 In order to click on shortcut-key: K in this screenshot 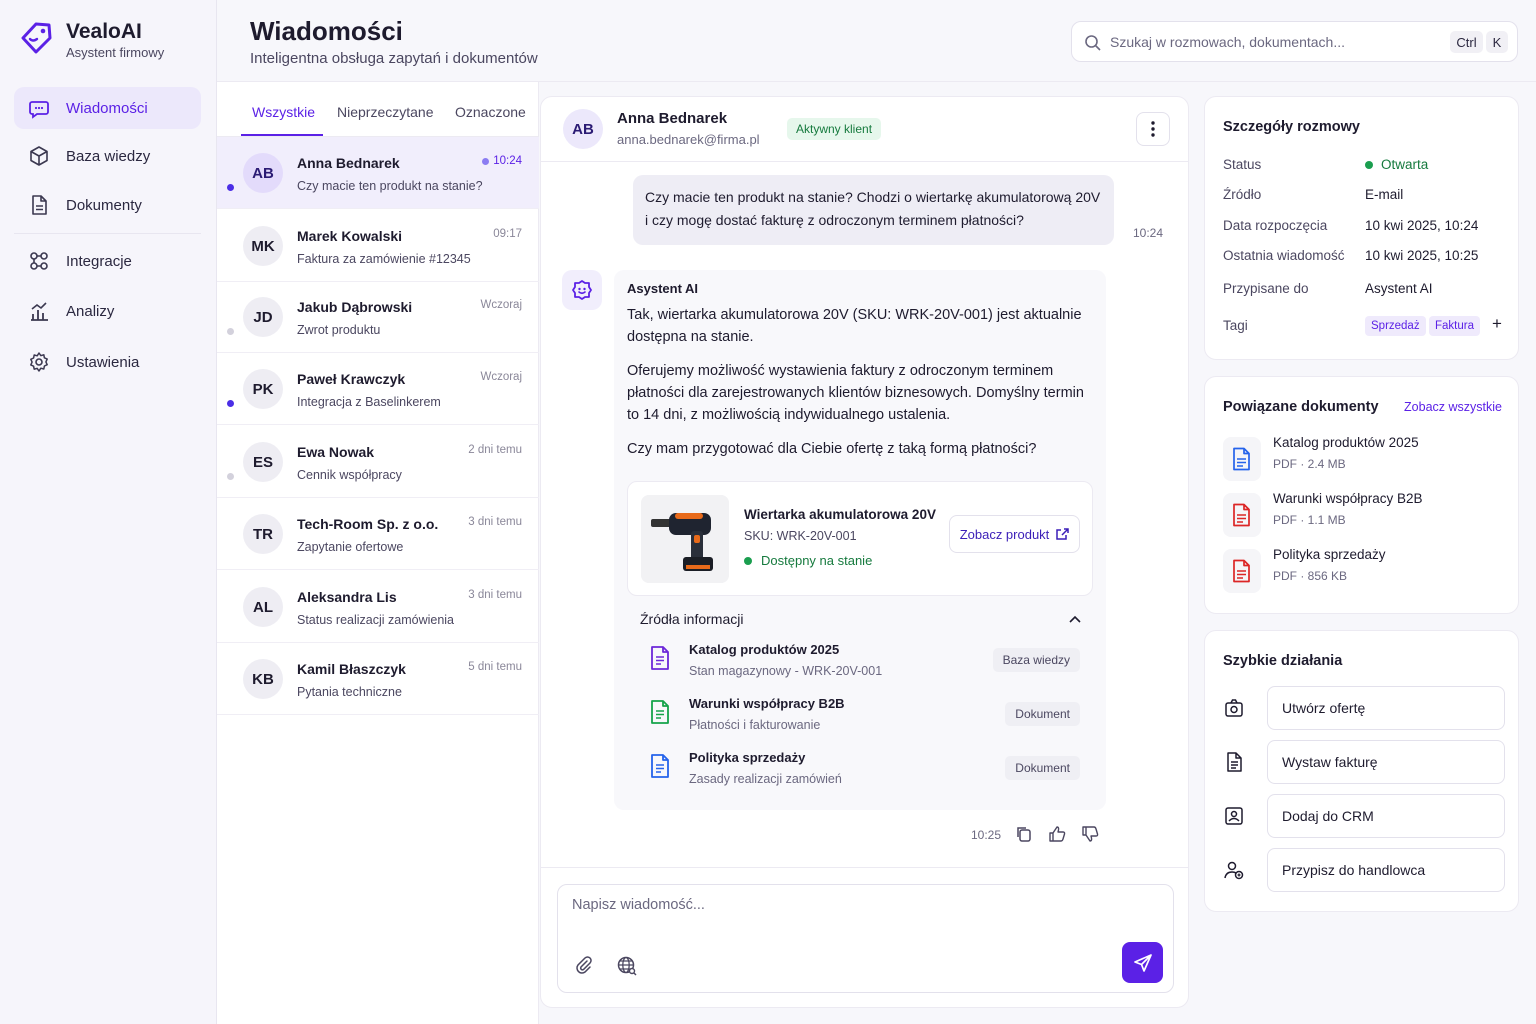, I will do `click(1497, 42)`.